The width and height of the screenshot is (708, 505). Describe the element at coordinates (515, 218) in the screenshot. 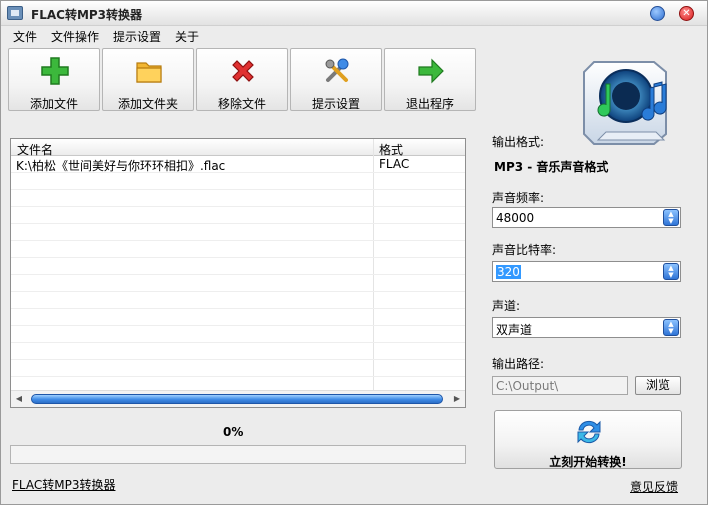

I see `sample-rate-value: 48000` at that location.